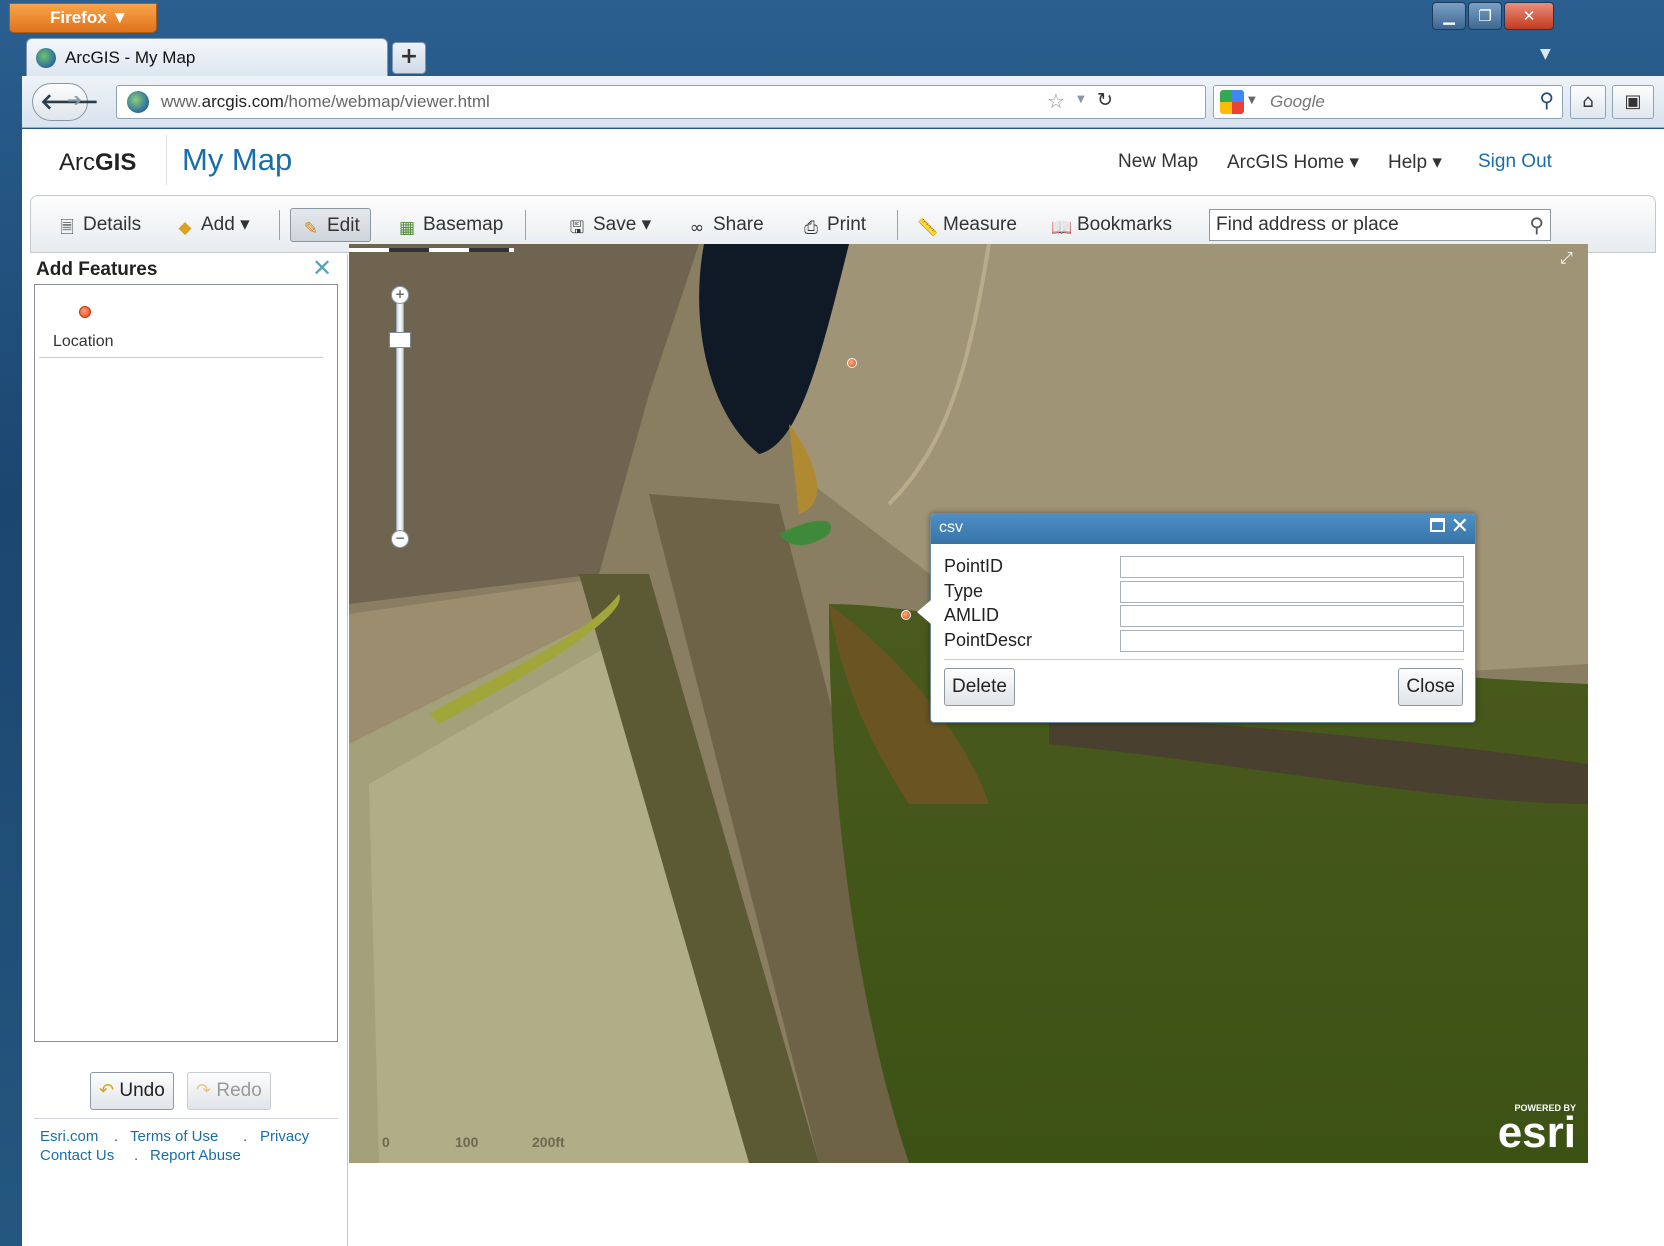 The height and width of the screenshot is (1246, 1664). I want to click on bookmarks-button: 📖 Bookmarks, so click(1111, 225).